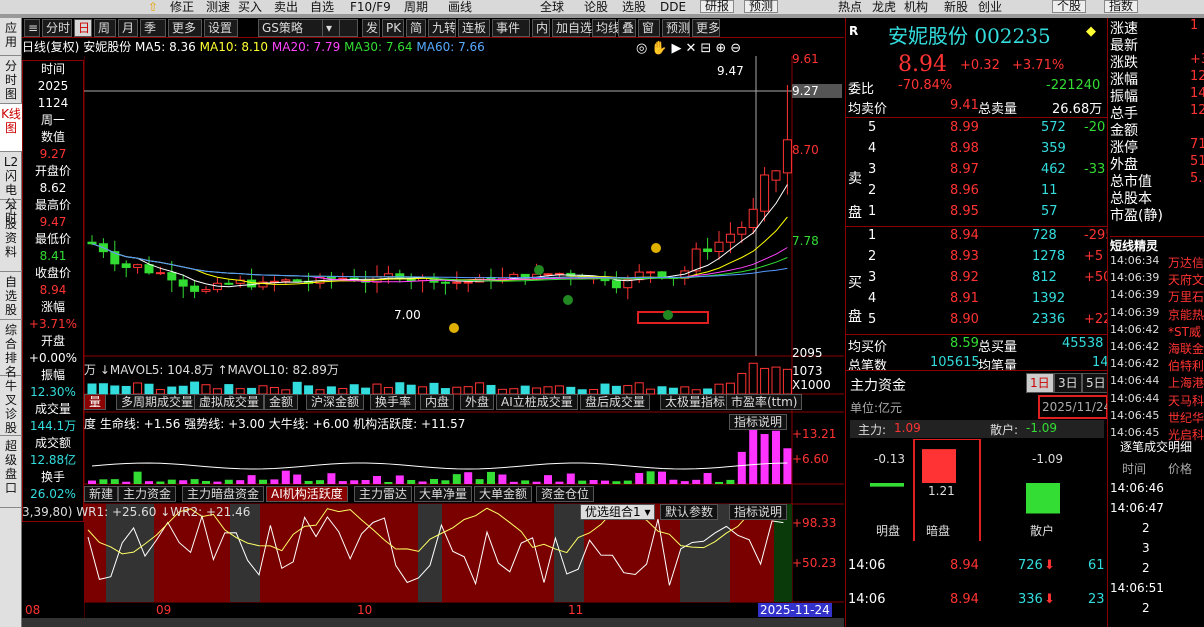 This screenshot has width=1204, height=627. Describe the element at coordinates (673, 7) in the screenshot. I see `toolbar-item: DDE` at that location.